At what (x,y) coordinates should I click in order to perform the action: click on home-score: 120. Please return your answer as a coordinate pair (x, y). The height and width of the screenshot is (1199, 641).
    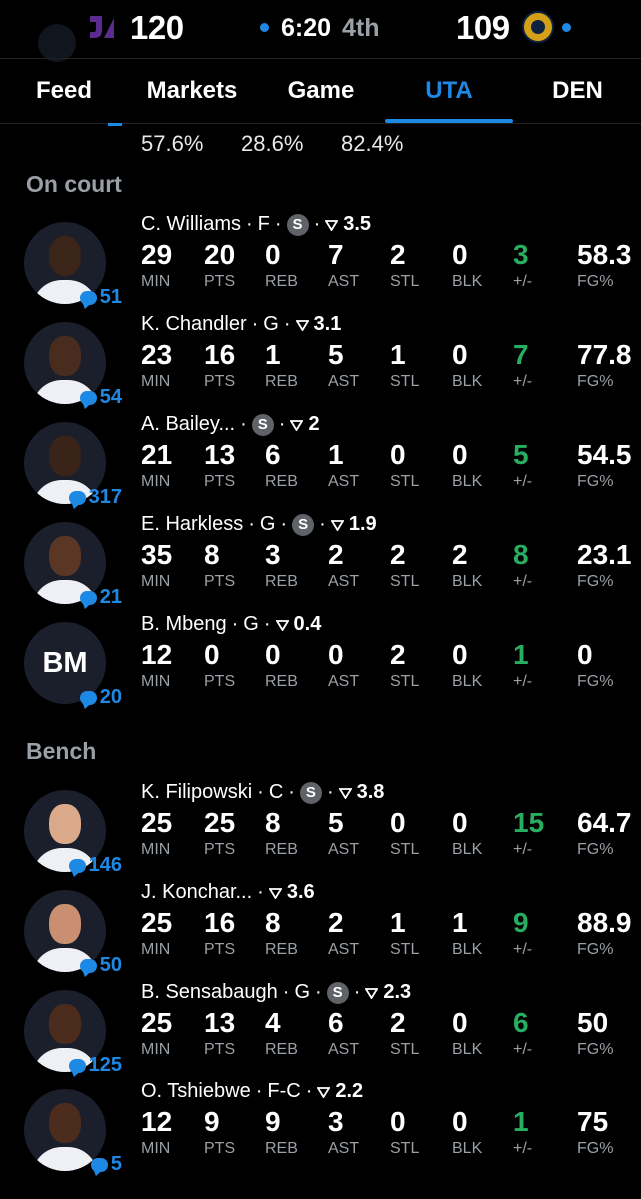
    Looking at the image, I should click on (157, 27).